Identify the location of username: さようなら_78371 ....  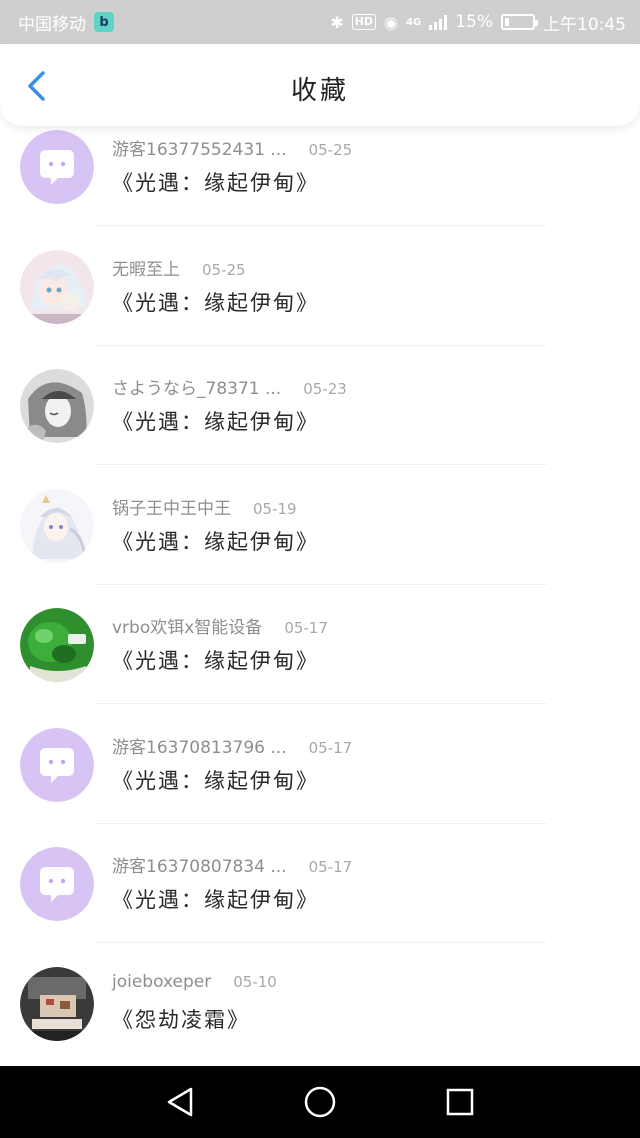
(197, 389).